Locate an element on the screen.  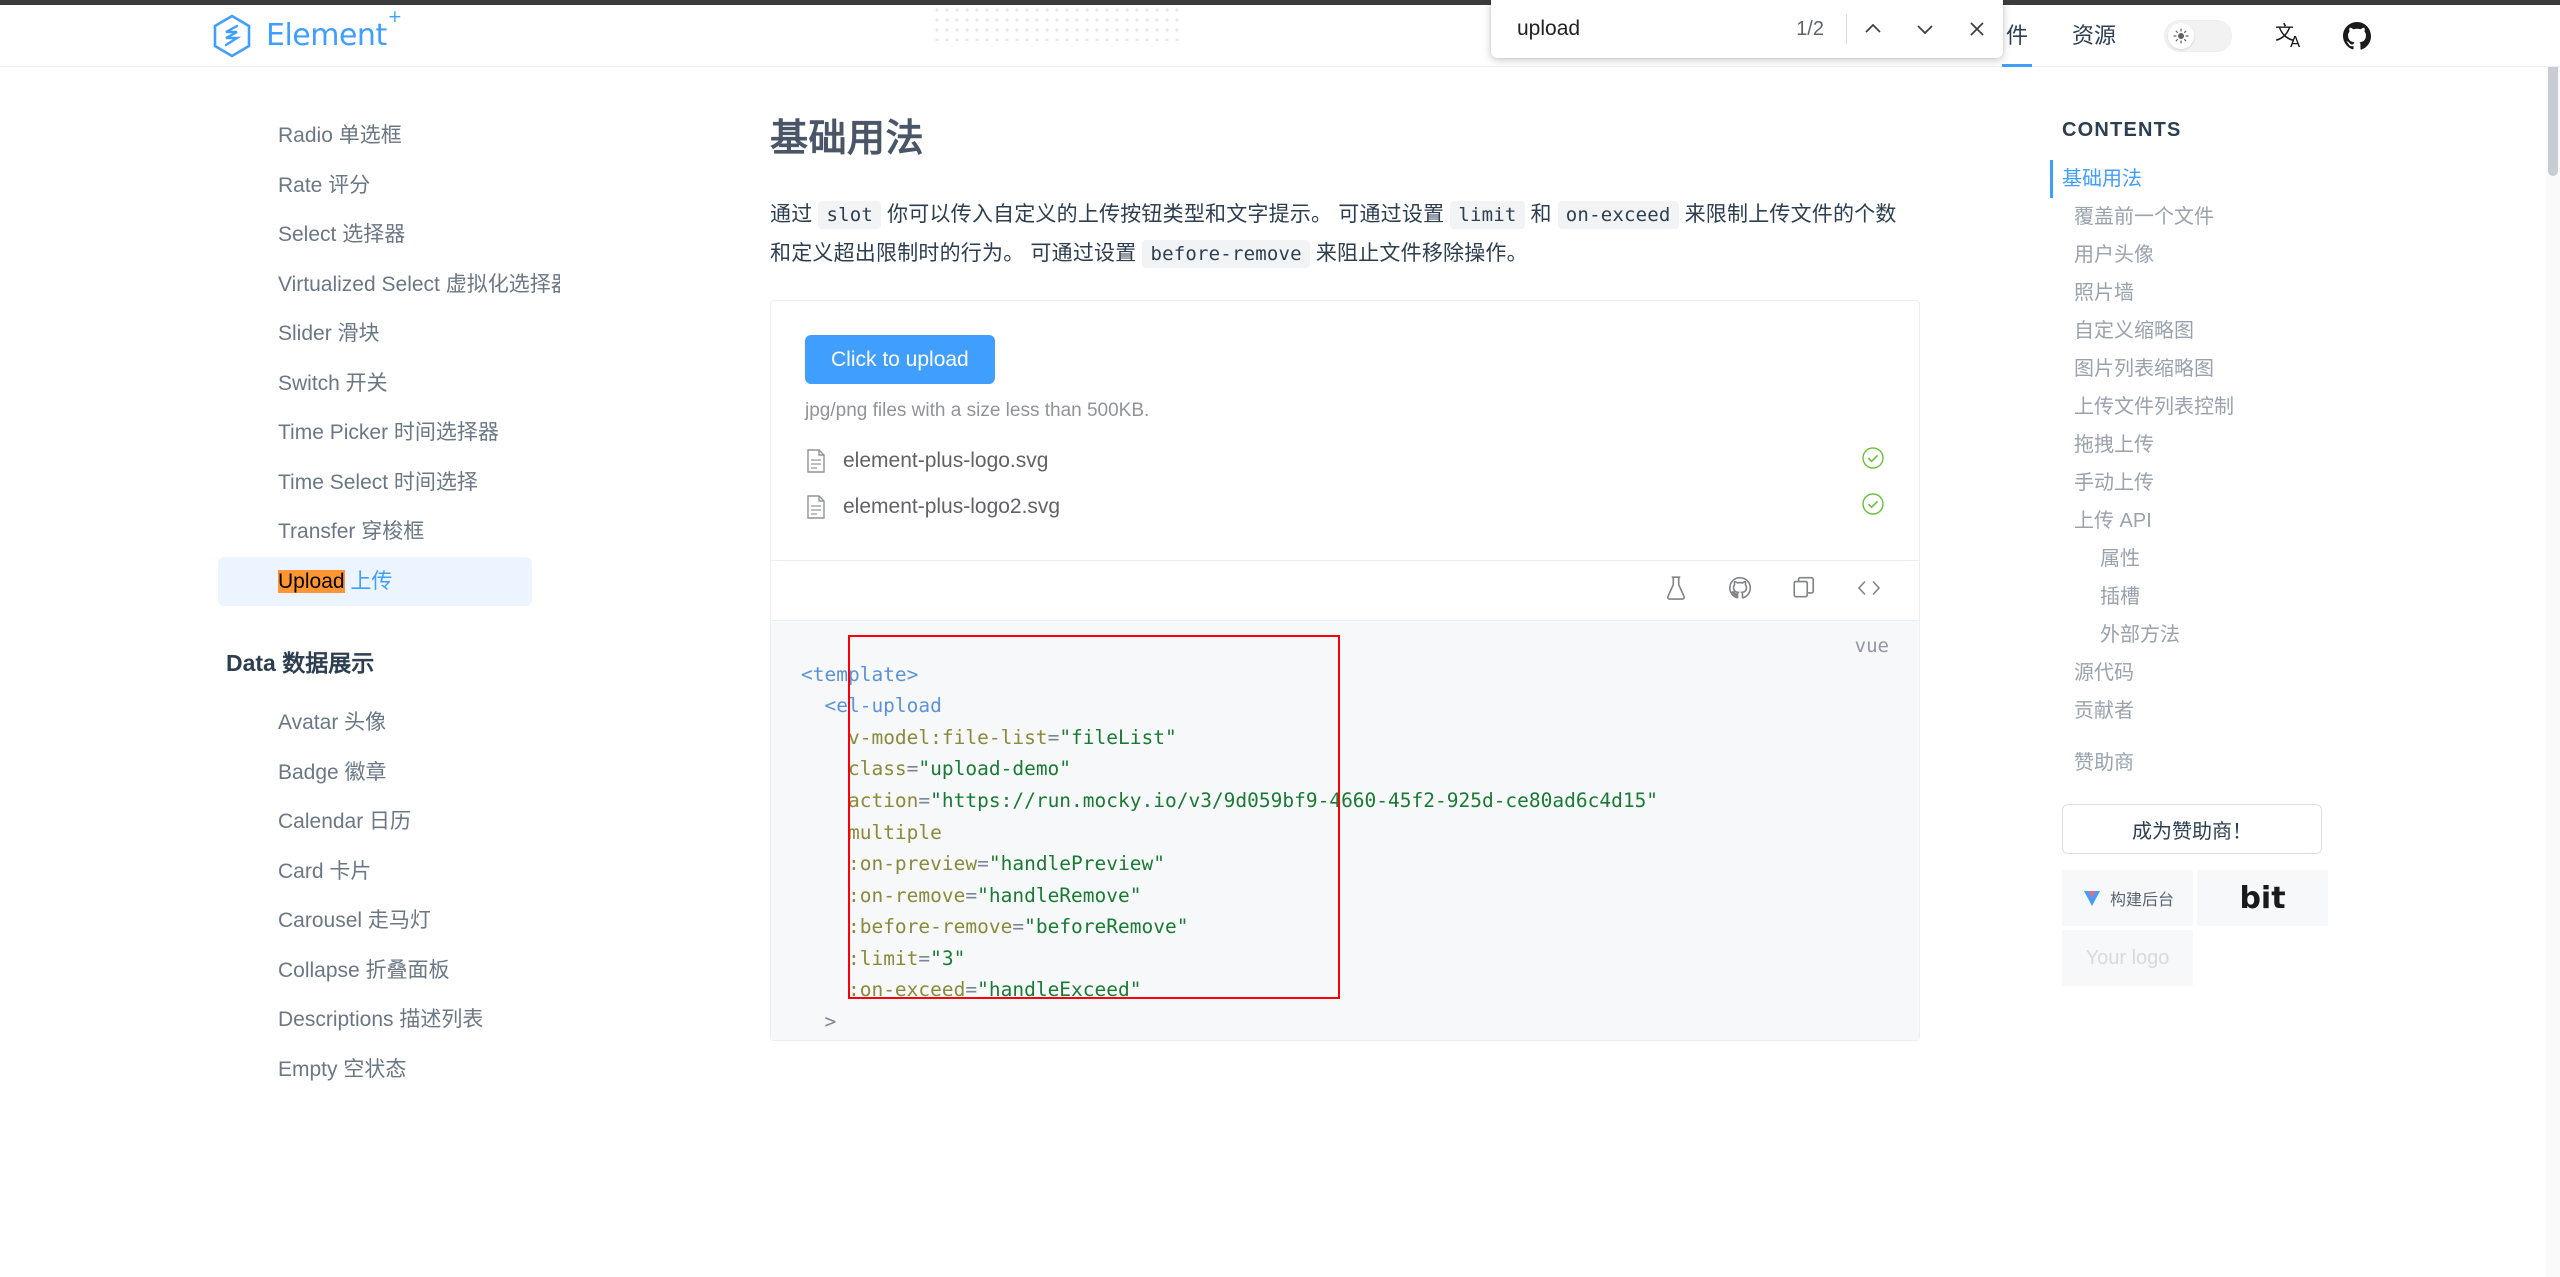
sidebar-item-badge: Badge 徽章 is located at coordinates (377, 773).